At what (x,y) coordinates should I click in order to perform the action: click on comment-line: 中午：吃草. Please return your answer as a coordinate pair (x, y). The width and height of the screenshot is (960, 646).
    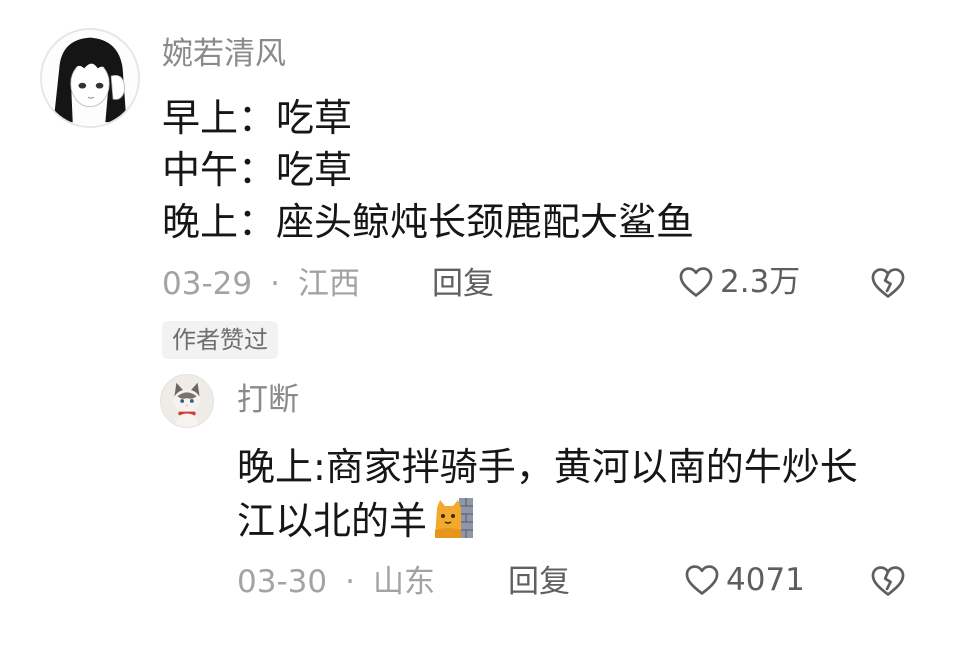
    Looking at the image, I should click on (257, 170).